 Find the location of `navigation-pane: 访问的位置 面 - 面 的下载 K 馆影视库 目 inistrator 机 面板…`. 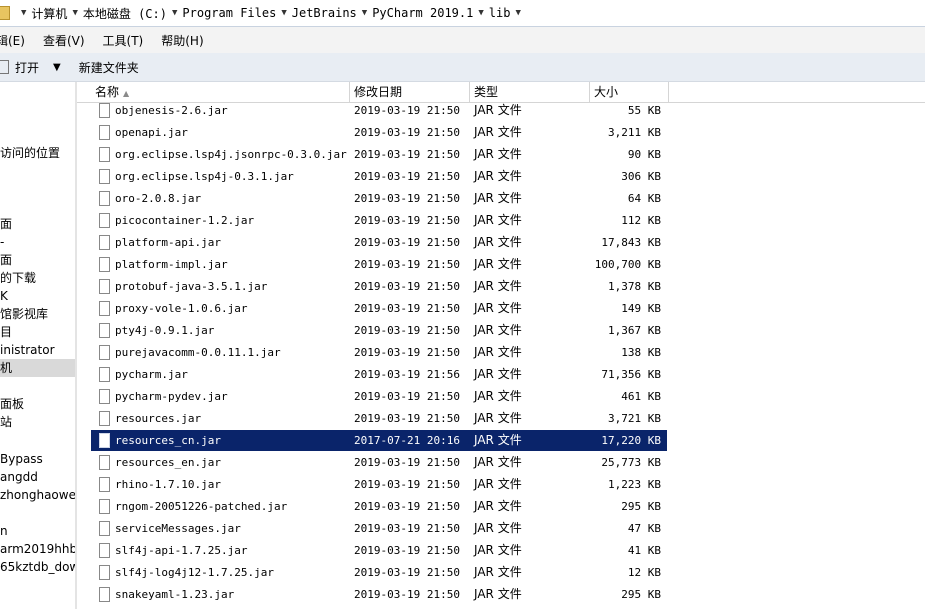

navigation-pane: 访问的位置 面 - 面 的下载 K 馆影视库 目 inistrator 机 面板… is located at coordinates (37, 345).